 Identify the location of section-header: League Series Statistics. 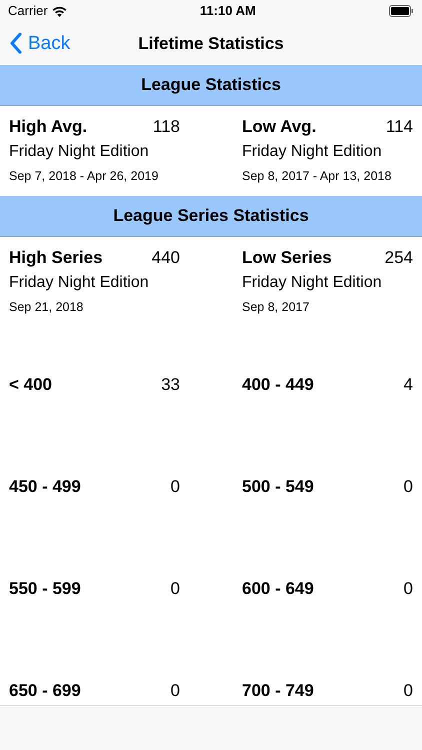
(211, 216).